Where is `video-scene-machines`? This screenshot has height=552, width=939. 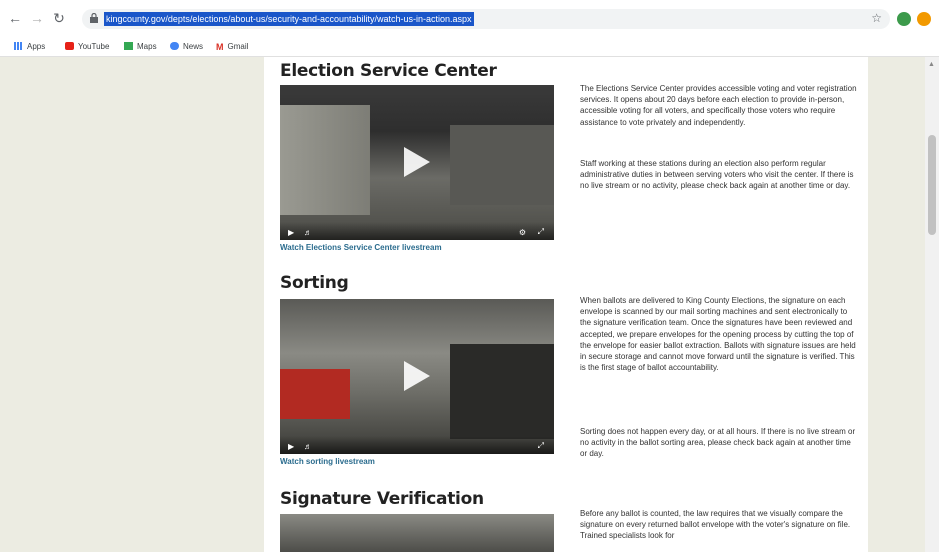
video-scene-machines is located at coordinates (502, 391).